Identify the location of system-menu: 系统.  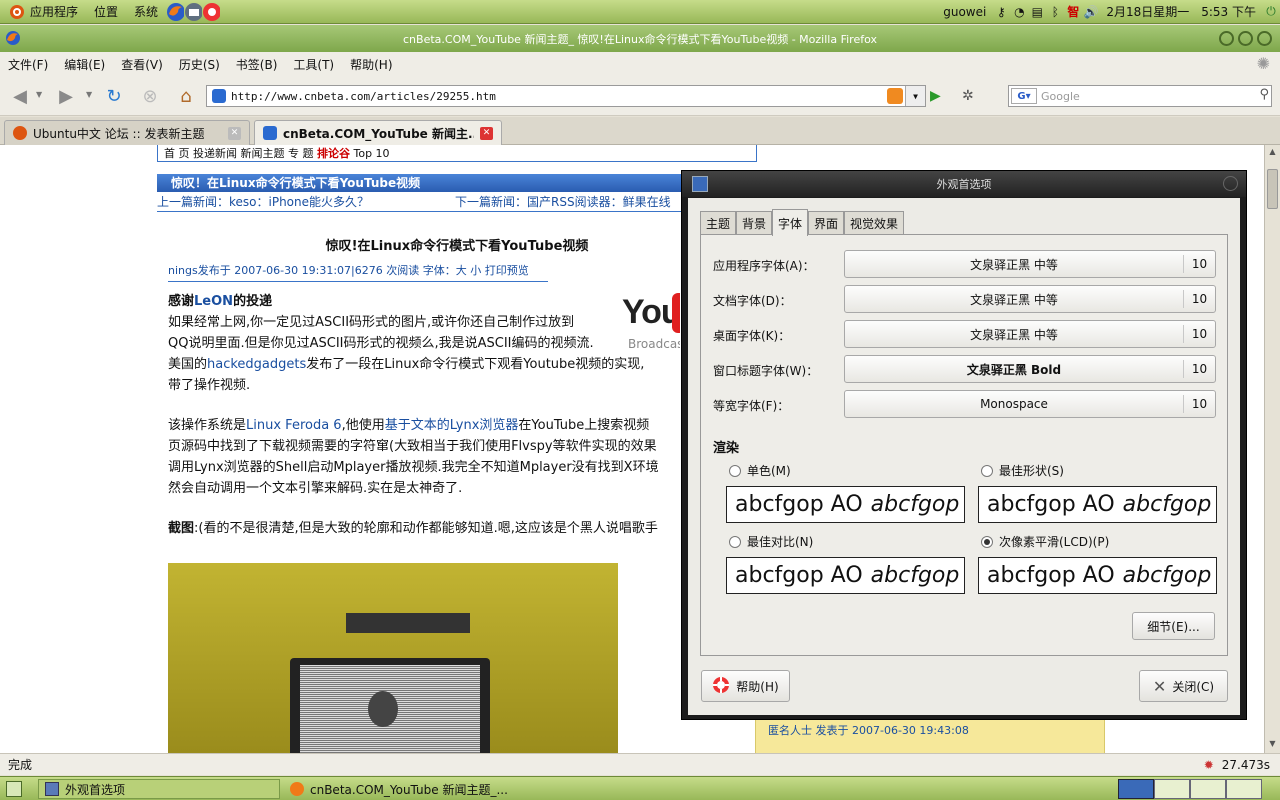
(146, 12).